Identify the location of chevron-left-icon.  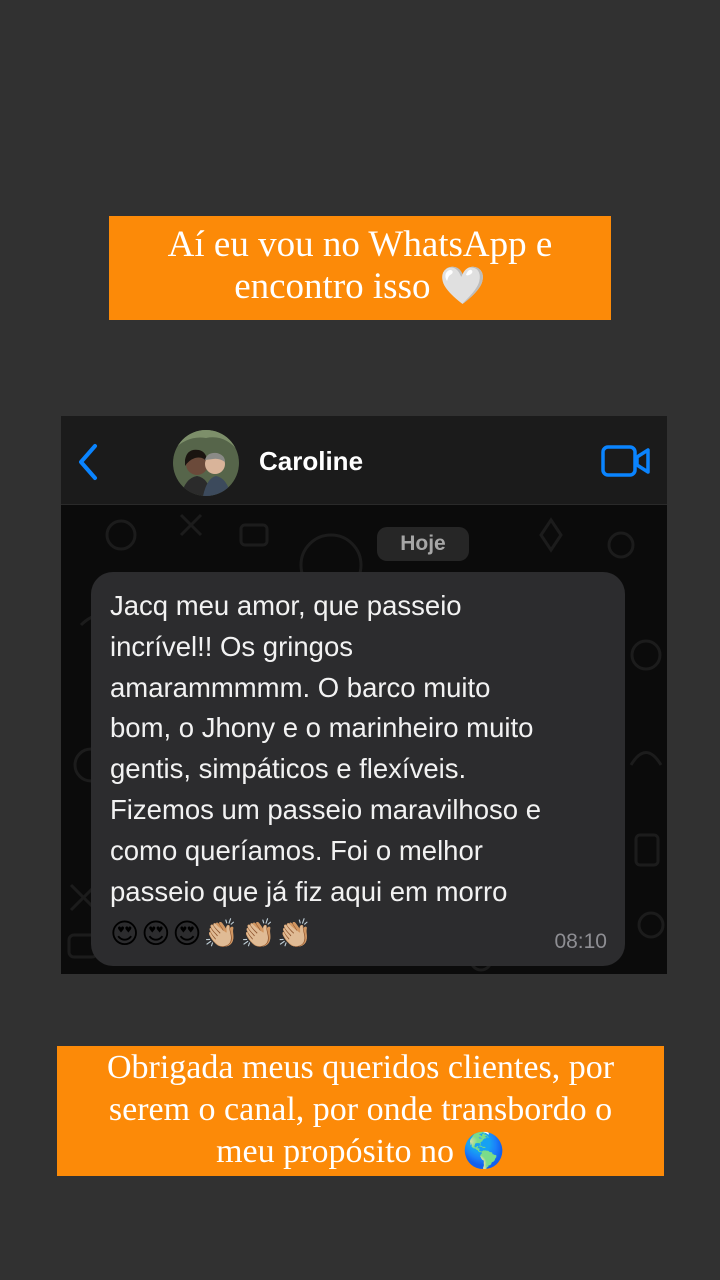
(88, 462).